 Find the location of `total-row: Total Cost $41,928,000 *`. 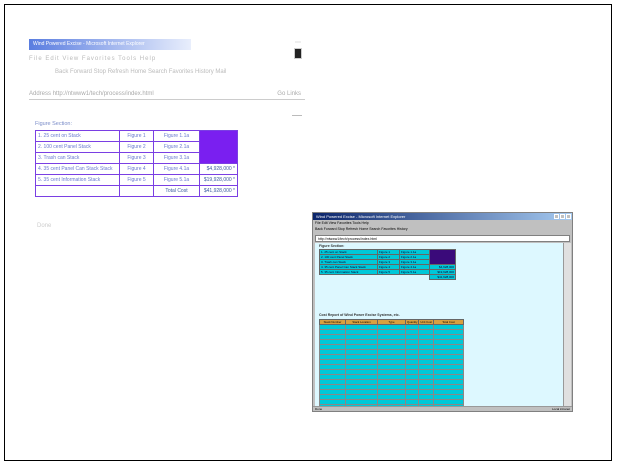

total-row: Total Cost $41,928,000 * is located at coordinates (136, 191).